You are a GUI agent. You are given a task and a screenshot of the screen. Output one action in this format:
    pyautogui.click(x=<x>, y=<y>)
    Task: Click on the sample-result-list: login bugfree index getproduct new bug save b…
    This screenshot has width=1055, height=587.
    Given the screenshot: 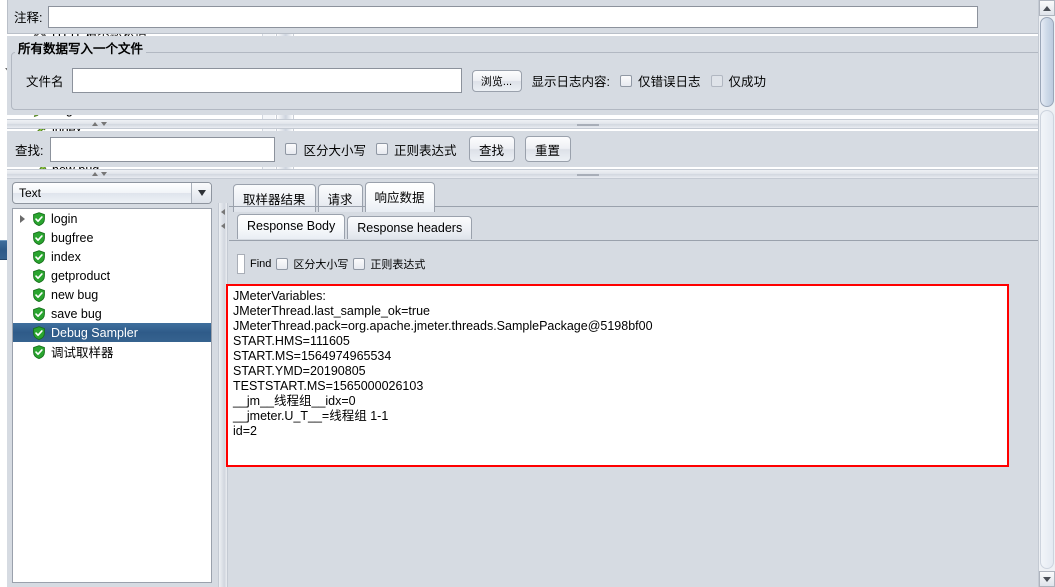 What is the action you would take?
    pyautogui.click(x=112, y=395)
    